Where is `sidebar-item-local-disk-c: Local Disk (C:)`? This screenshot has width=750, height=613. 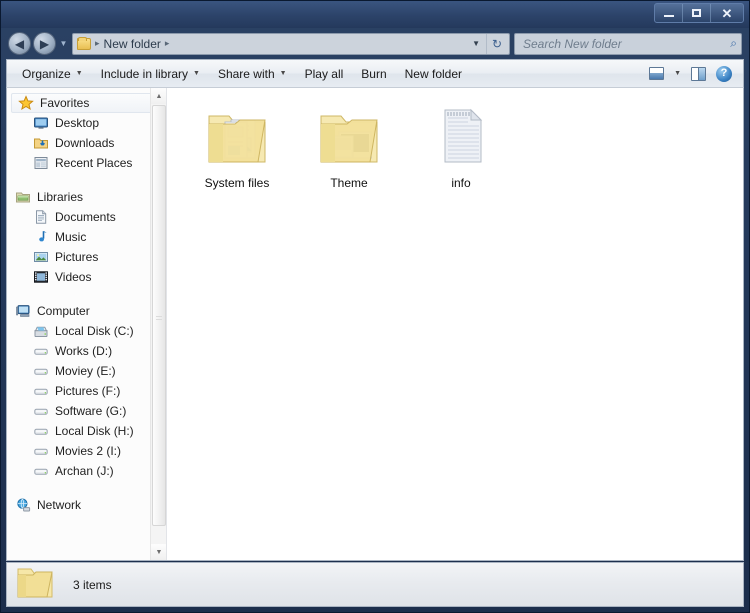
sidebar-item-local-disk-c: Local Disk (C:) is located at coordinates (86, 331).